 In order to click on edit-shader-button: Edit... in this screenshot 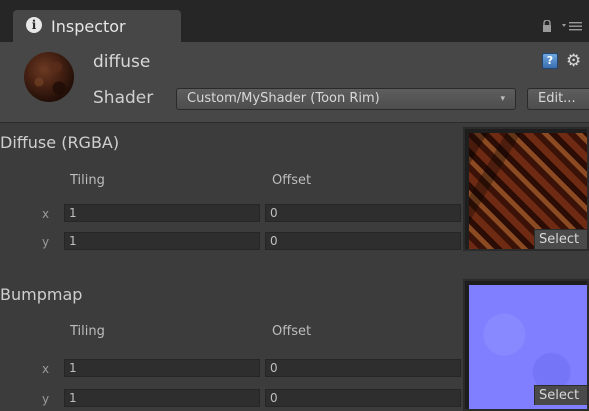, I will do `click(558, 99)`.